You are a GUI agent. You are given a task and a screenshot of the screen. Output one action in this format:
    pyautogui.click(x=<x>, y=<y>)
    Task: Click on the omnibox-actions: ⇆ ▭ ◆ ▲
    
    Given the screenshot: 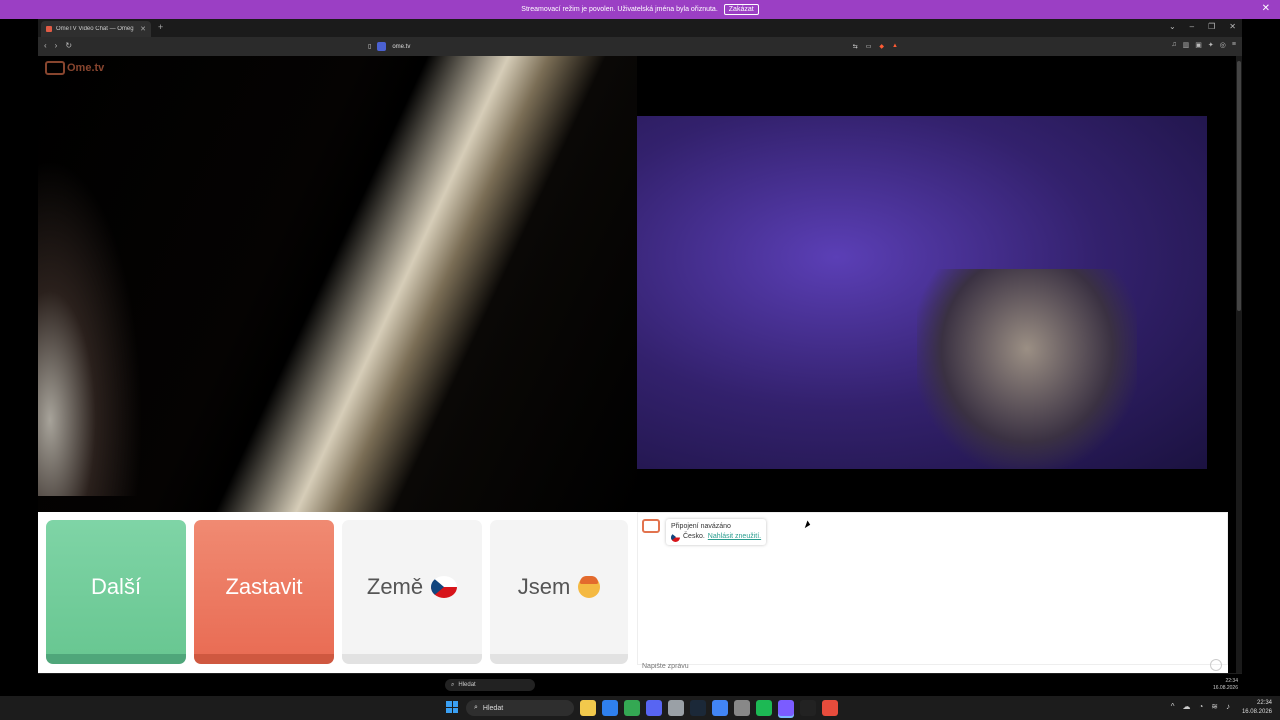 What is the action you would take?
    pyautogui.click(x=875, y=46)
    